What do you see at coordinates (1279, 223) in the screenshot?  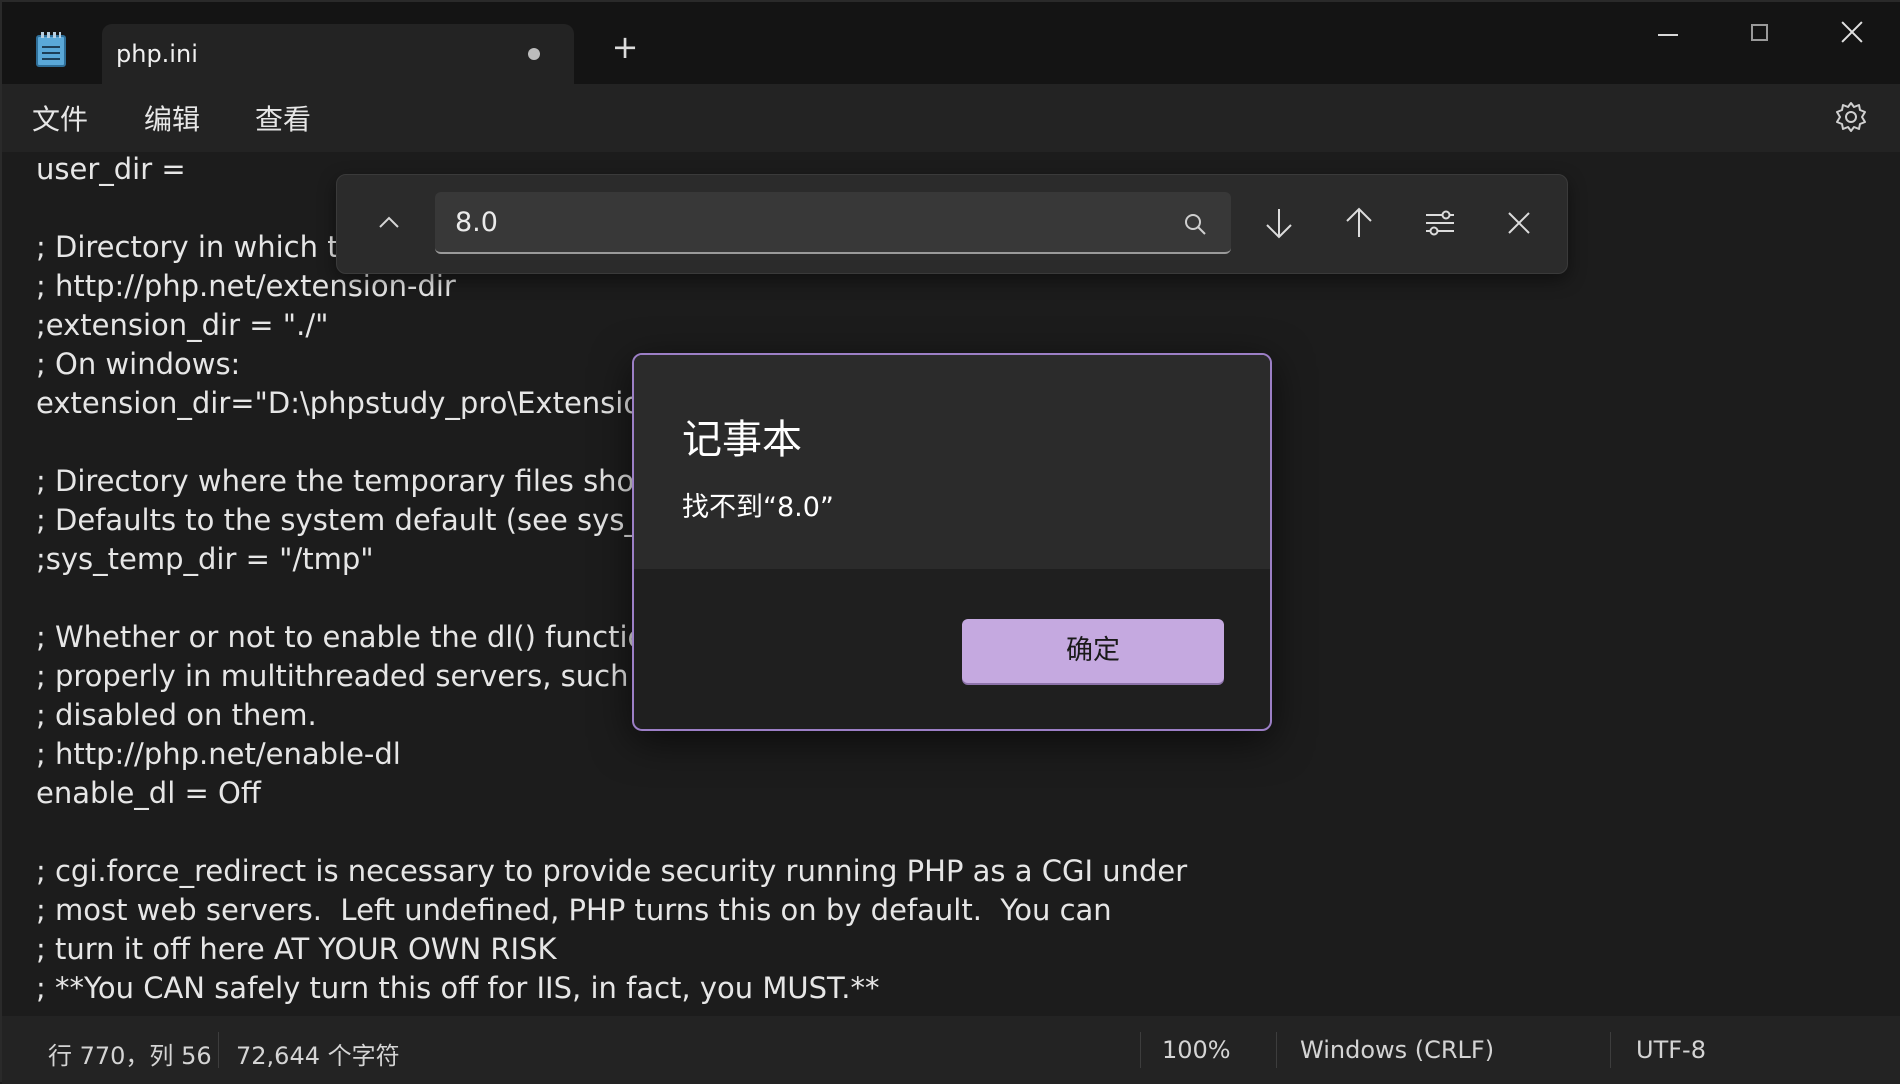 I see `find-next-arrow-down-icon` at bounding box center [1279, 223].